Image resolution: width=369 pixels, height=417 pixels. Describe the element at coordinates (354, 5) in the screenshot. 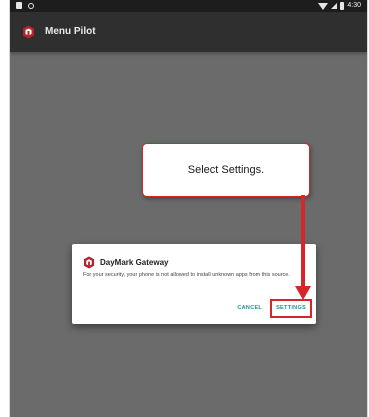

I see `status-time: 4:30` at that location.